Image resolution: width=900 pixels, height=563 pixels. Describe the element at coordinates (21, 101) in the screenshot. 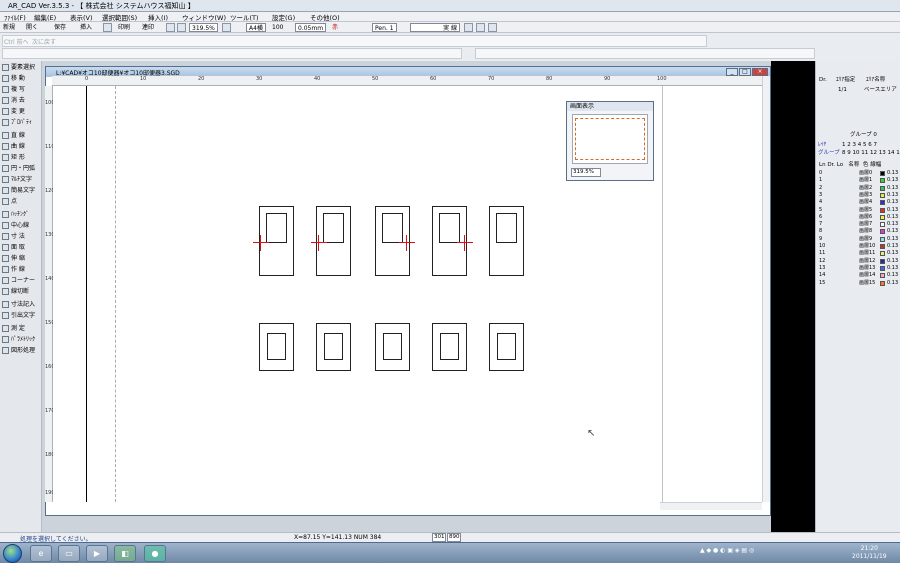

I see `tool-delete: 消 去` at that location.